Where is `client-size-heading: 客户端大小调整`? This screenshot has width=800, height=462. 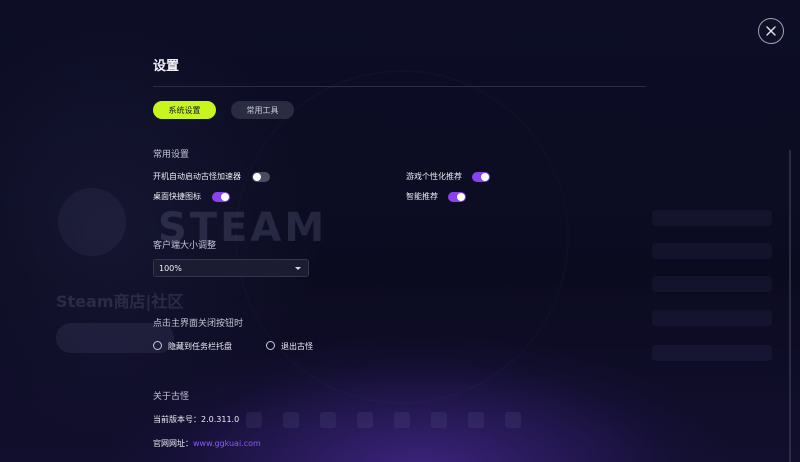
client-size-heading: 客户端大小调整 is located at coordinates (185, 246).